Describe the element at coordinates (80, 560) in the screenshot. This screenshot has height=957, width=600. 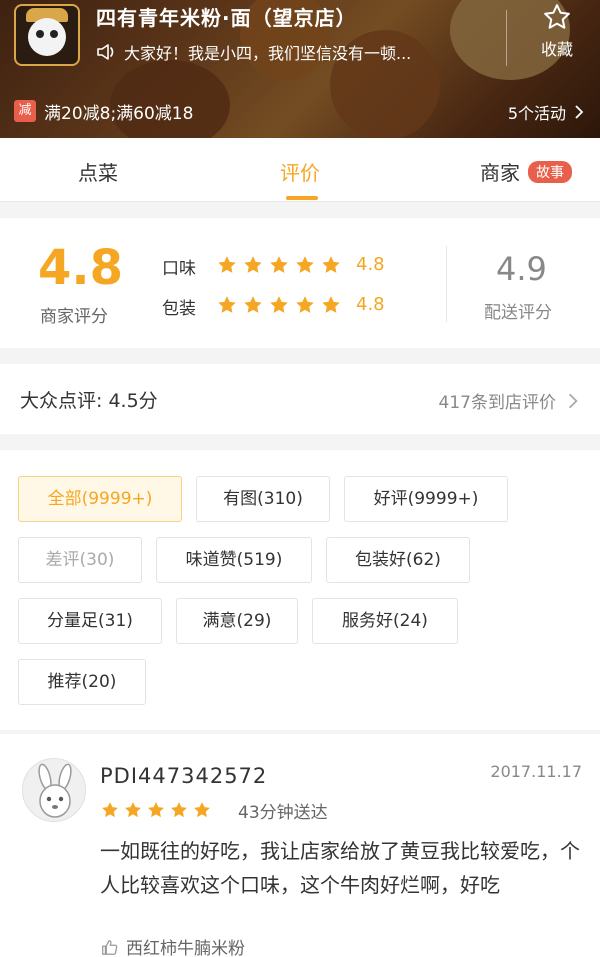
I see `filter-chip: 差评(30)` at that location.